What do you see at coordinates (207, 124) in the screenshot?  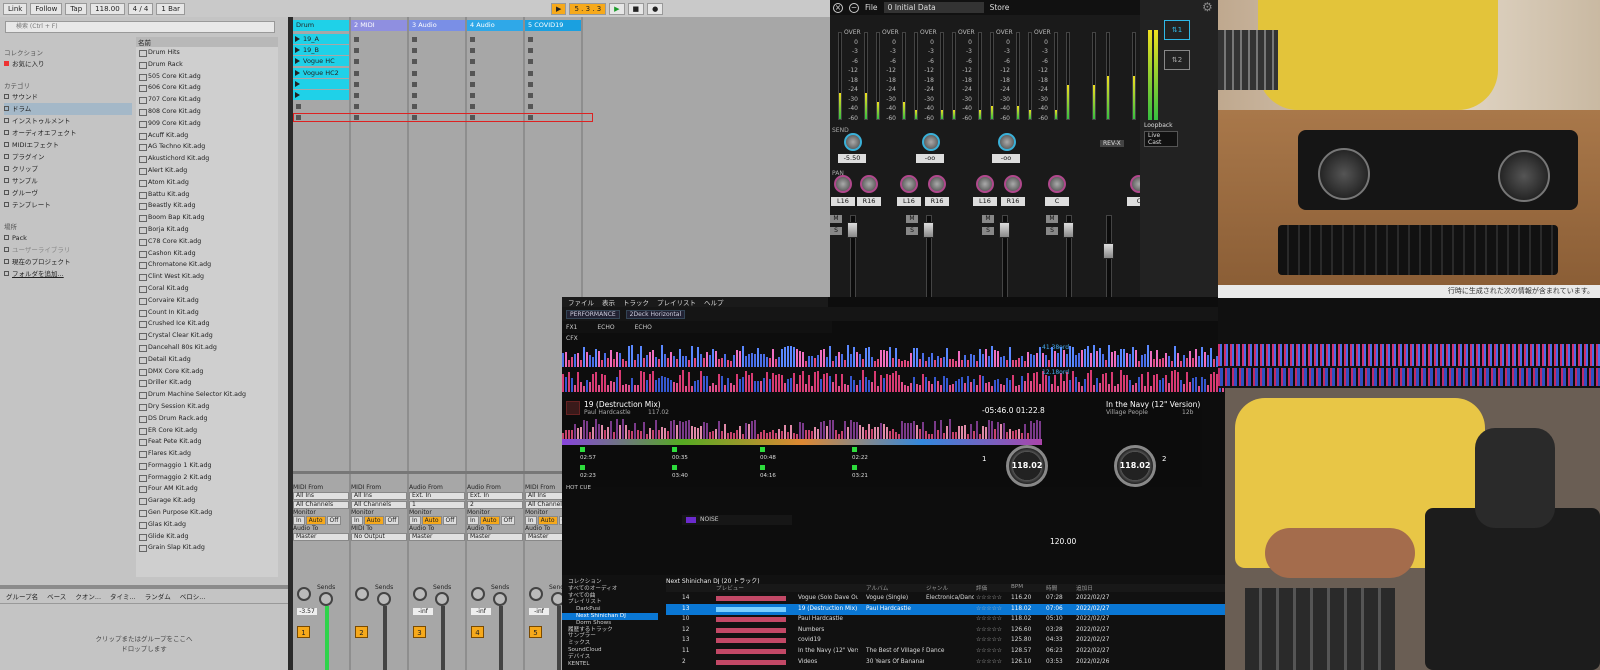 I see `file-item: 909 Core Kit.adg` at bounding box center [207, 124].